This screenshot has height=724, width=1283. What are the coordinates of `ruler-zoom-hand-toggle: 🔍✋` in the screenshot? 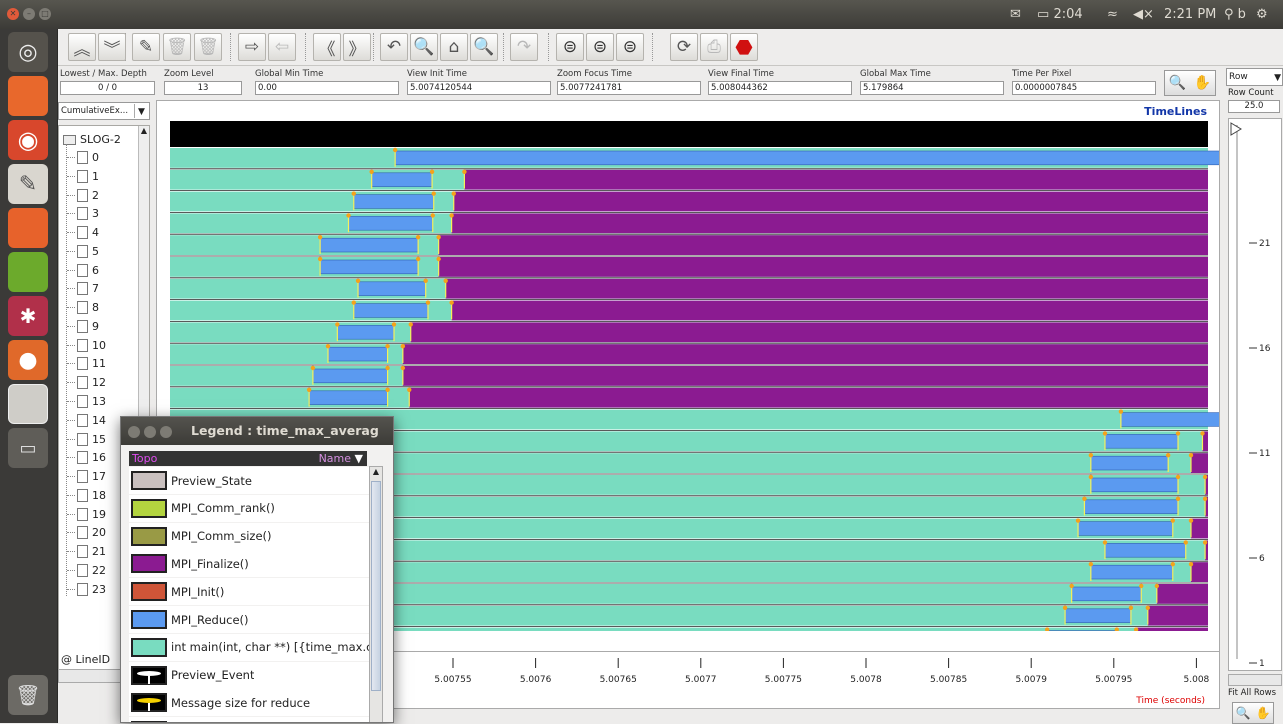 It's located at (1253, 713).